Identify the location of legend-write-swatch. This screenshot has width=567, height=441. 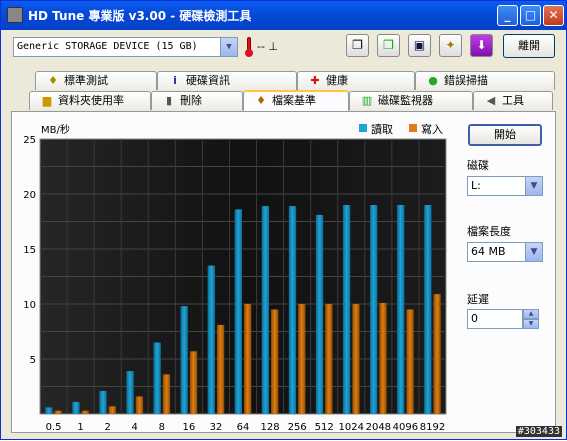
(413, 128).